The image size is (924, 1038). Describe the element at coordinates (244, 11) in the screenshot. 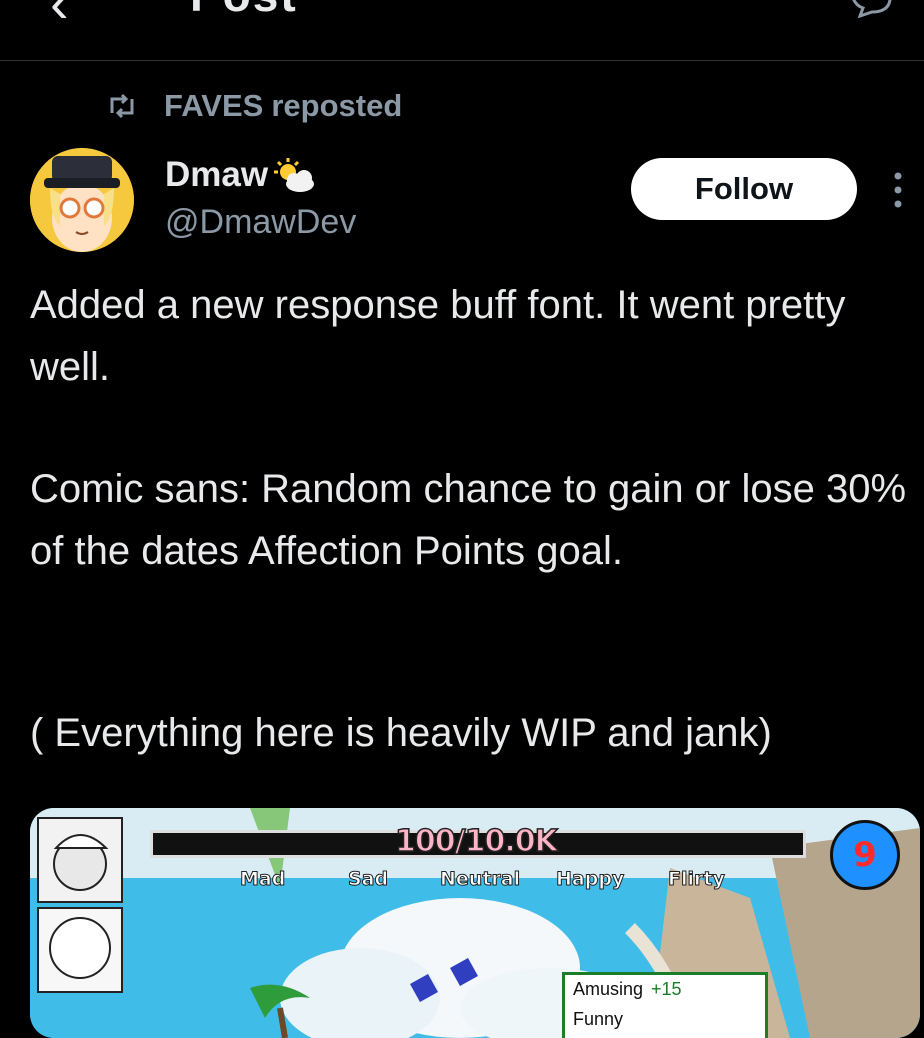

I see `page-title: Post` at that location.